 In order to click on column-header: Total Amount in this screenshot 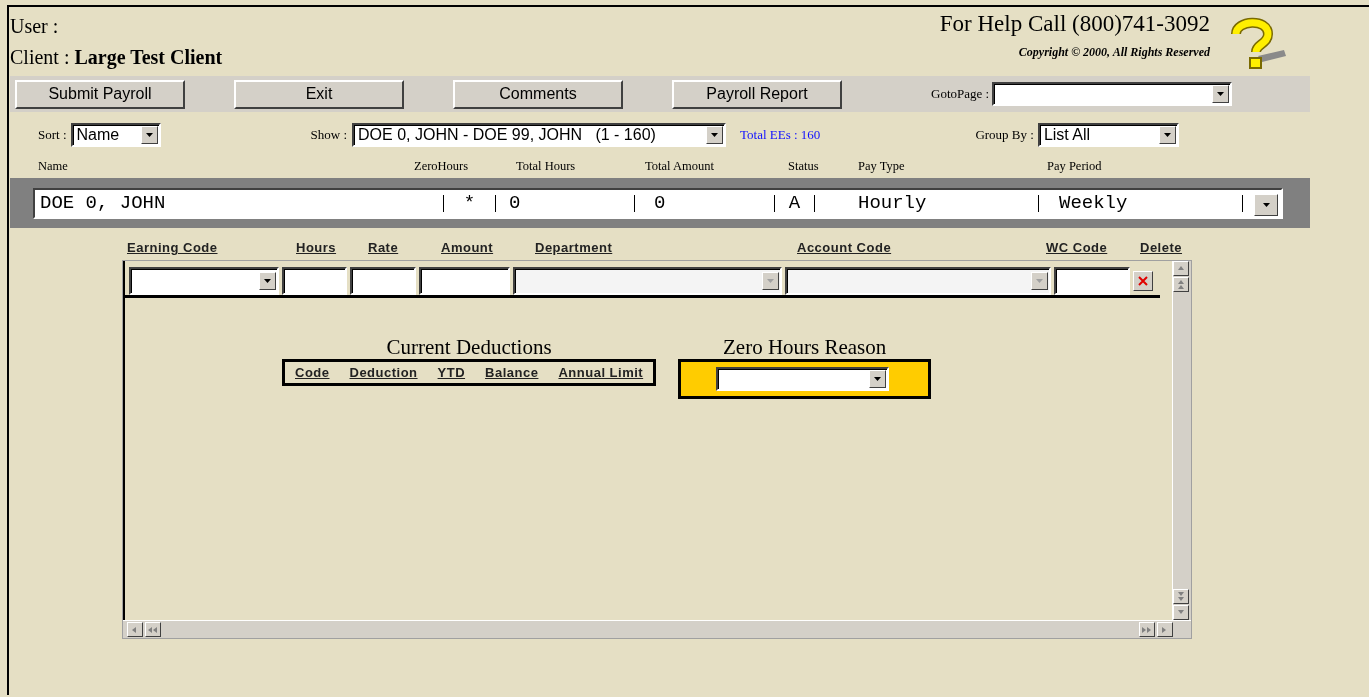, I will do `click(679, 166)`.